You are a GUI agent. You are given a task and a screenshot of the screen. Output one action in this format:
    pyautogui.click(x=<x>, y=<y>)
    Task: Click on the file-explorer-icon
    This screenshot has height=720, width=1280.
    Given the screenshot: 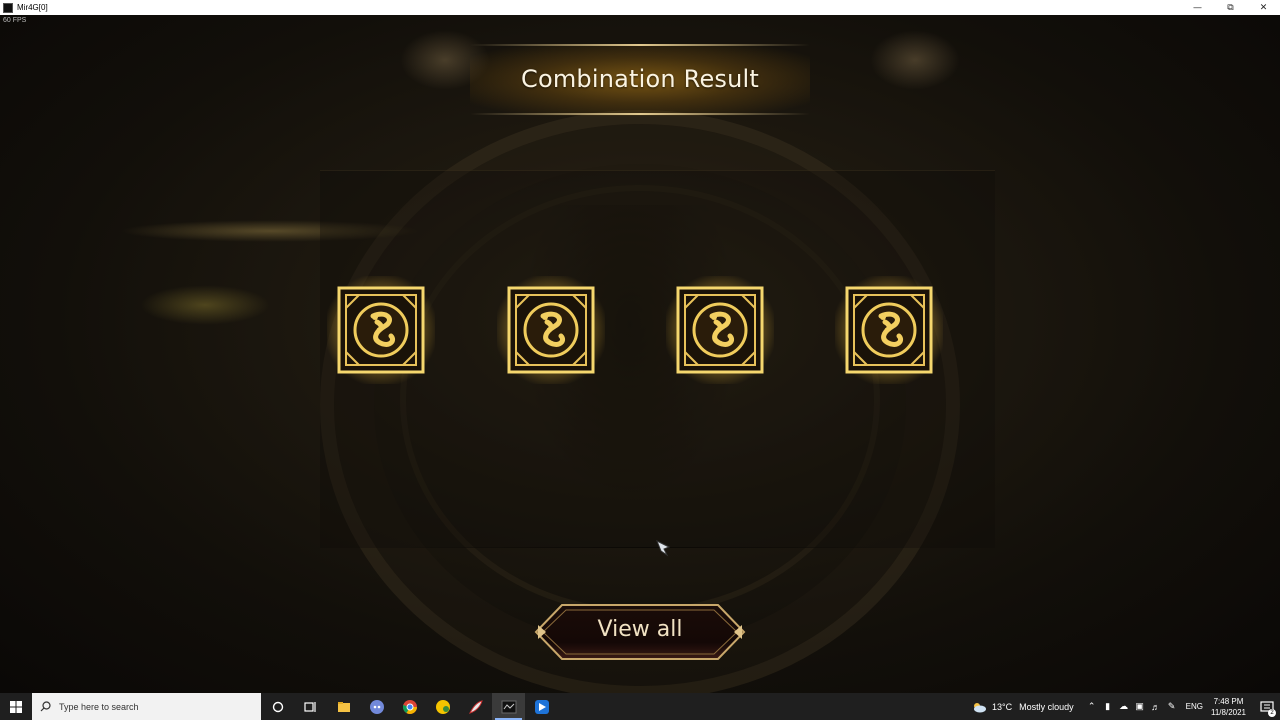 What is the action you would take?
    pyautogui.click(x=343, y=706)
    